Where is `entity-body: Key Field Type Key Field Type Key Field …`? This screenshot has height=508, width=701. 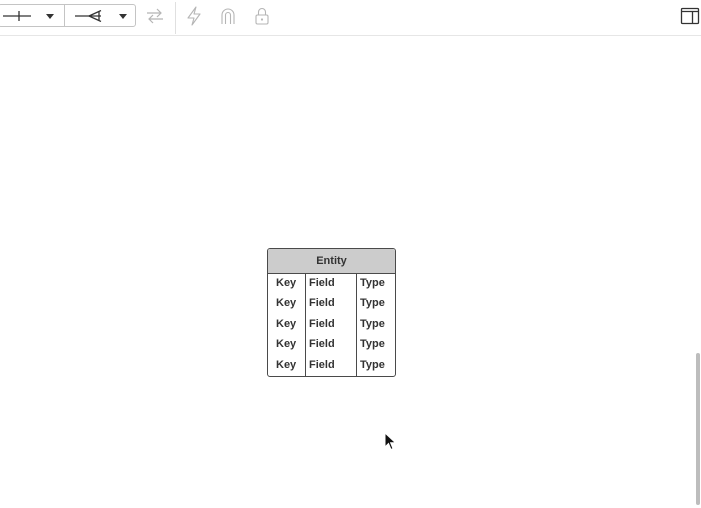 entity-body: Key Field Type Key Field Type Key Field … is located at coordinates (331, 325).